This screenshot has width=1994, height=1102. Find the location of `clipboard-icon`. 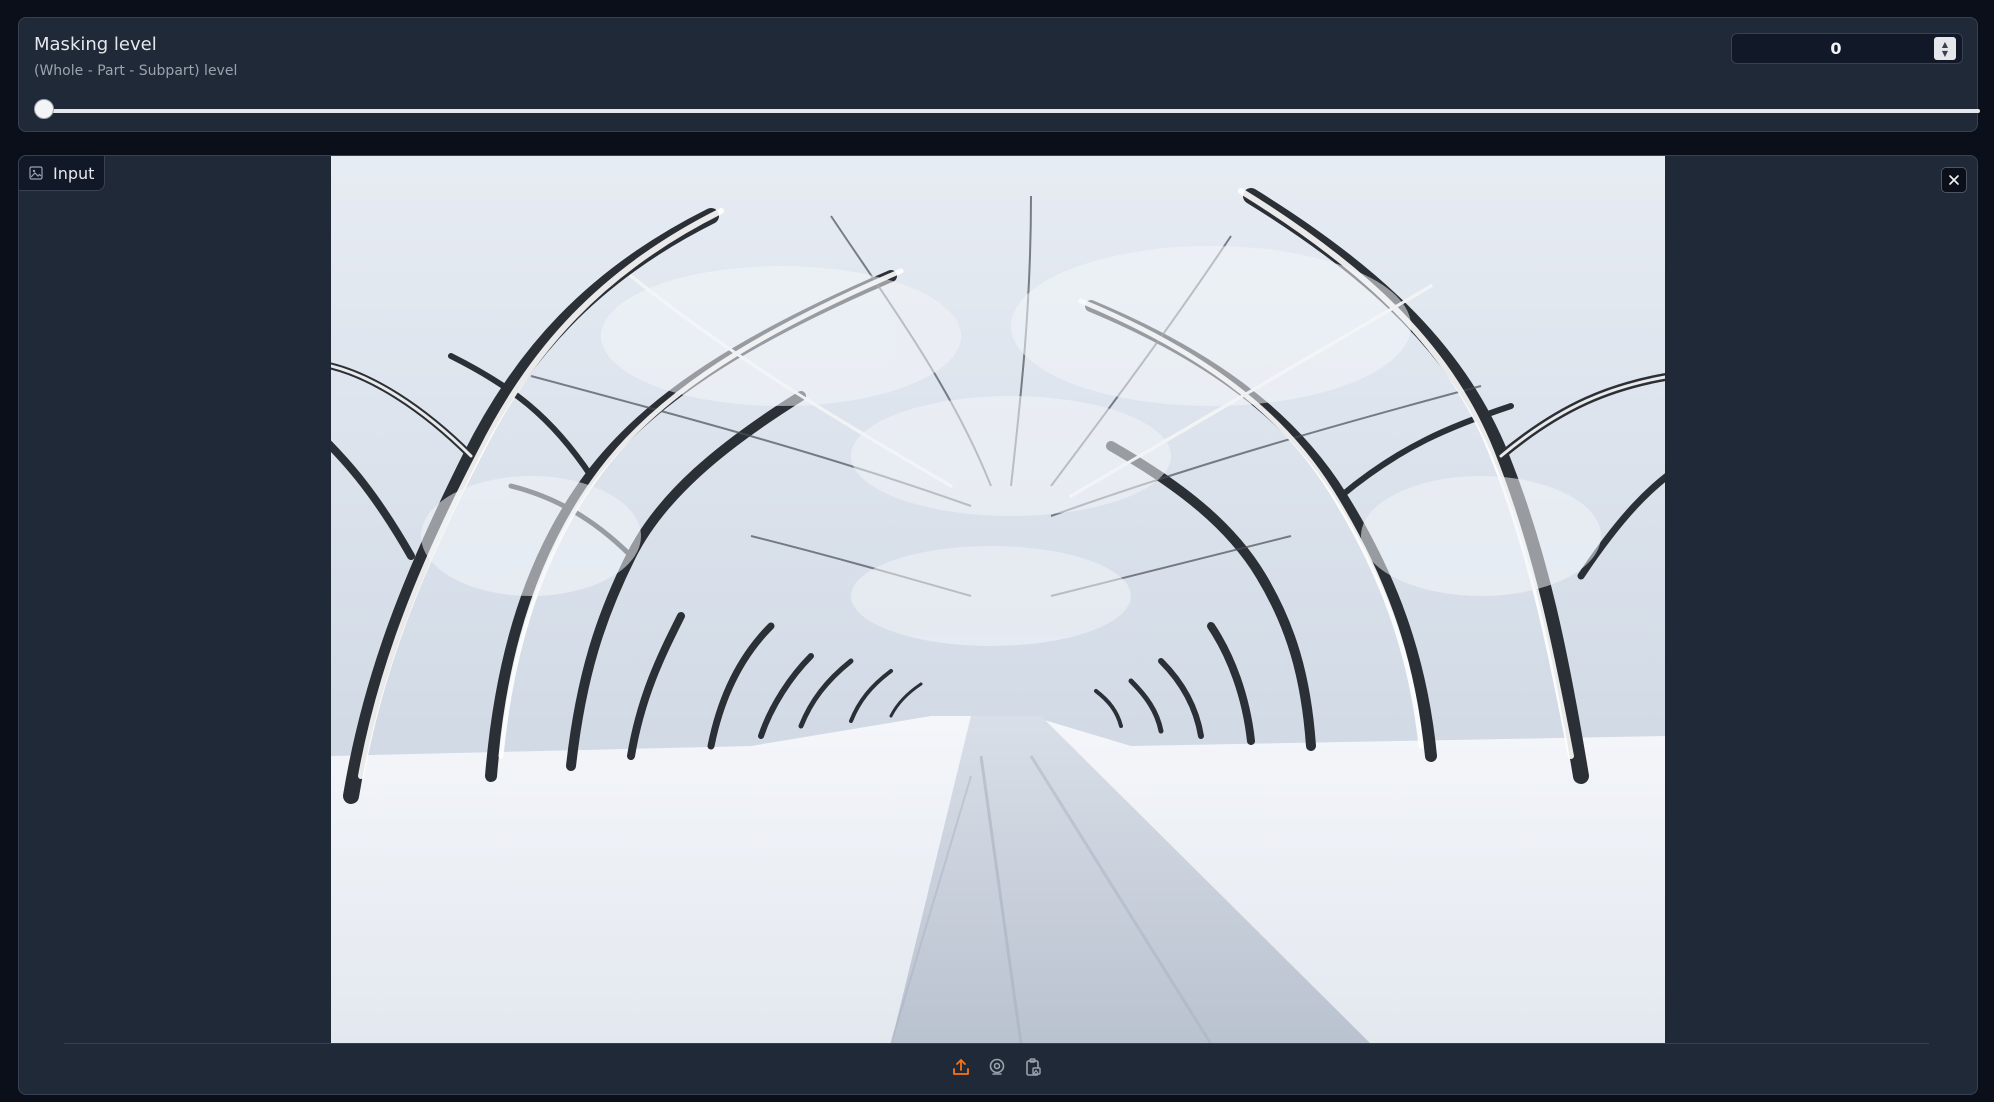

clipboard-icon is located at coordinates (1033, 1069).